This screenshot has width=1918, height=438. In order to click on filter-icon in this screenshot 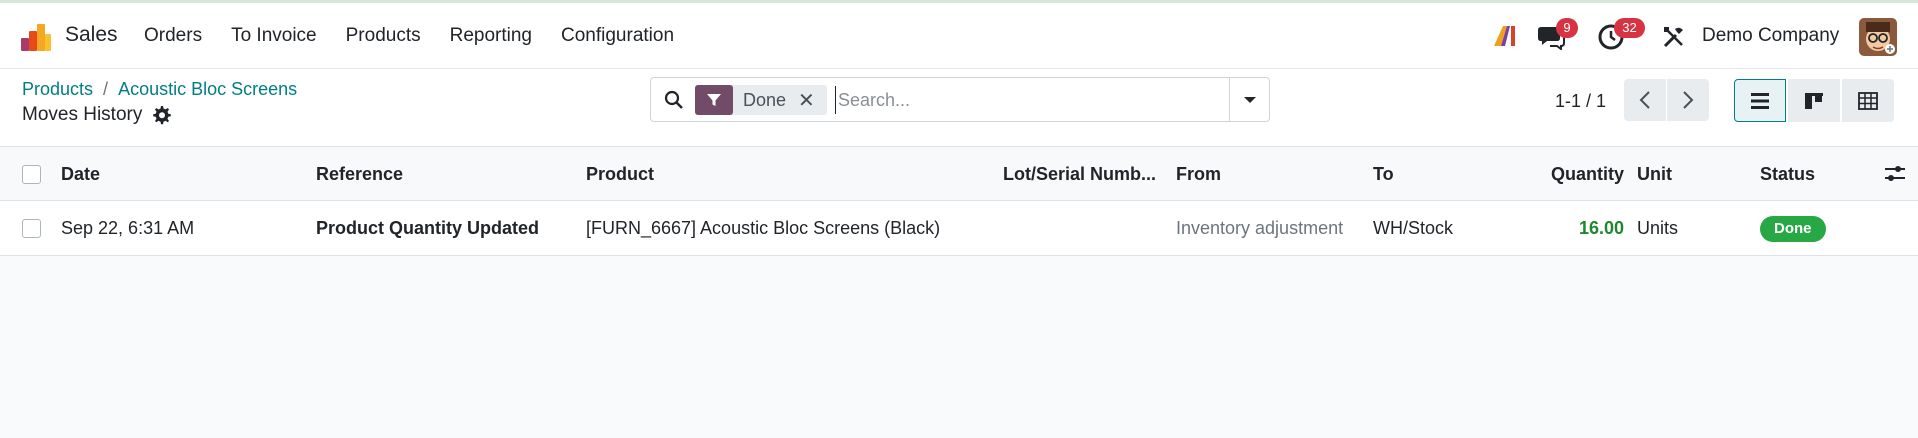, I will do `click(714, 100)`.